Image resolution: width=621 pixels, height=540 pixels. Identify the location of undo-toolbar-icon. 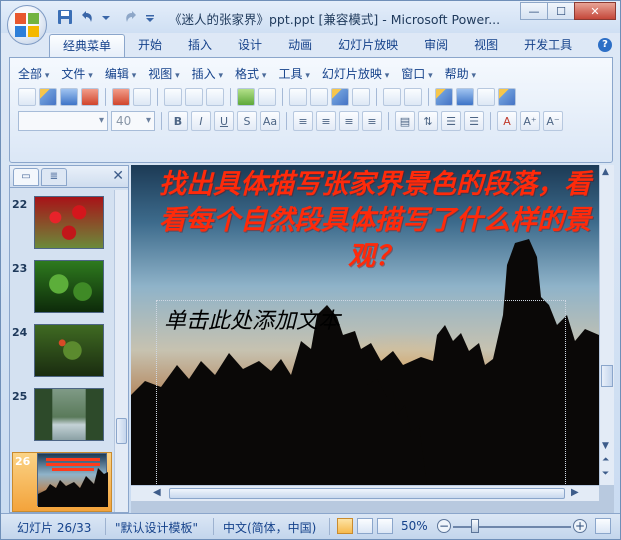
(392, 97).